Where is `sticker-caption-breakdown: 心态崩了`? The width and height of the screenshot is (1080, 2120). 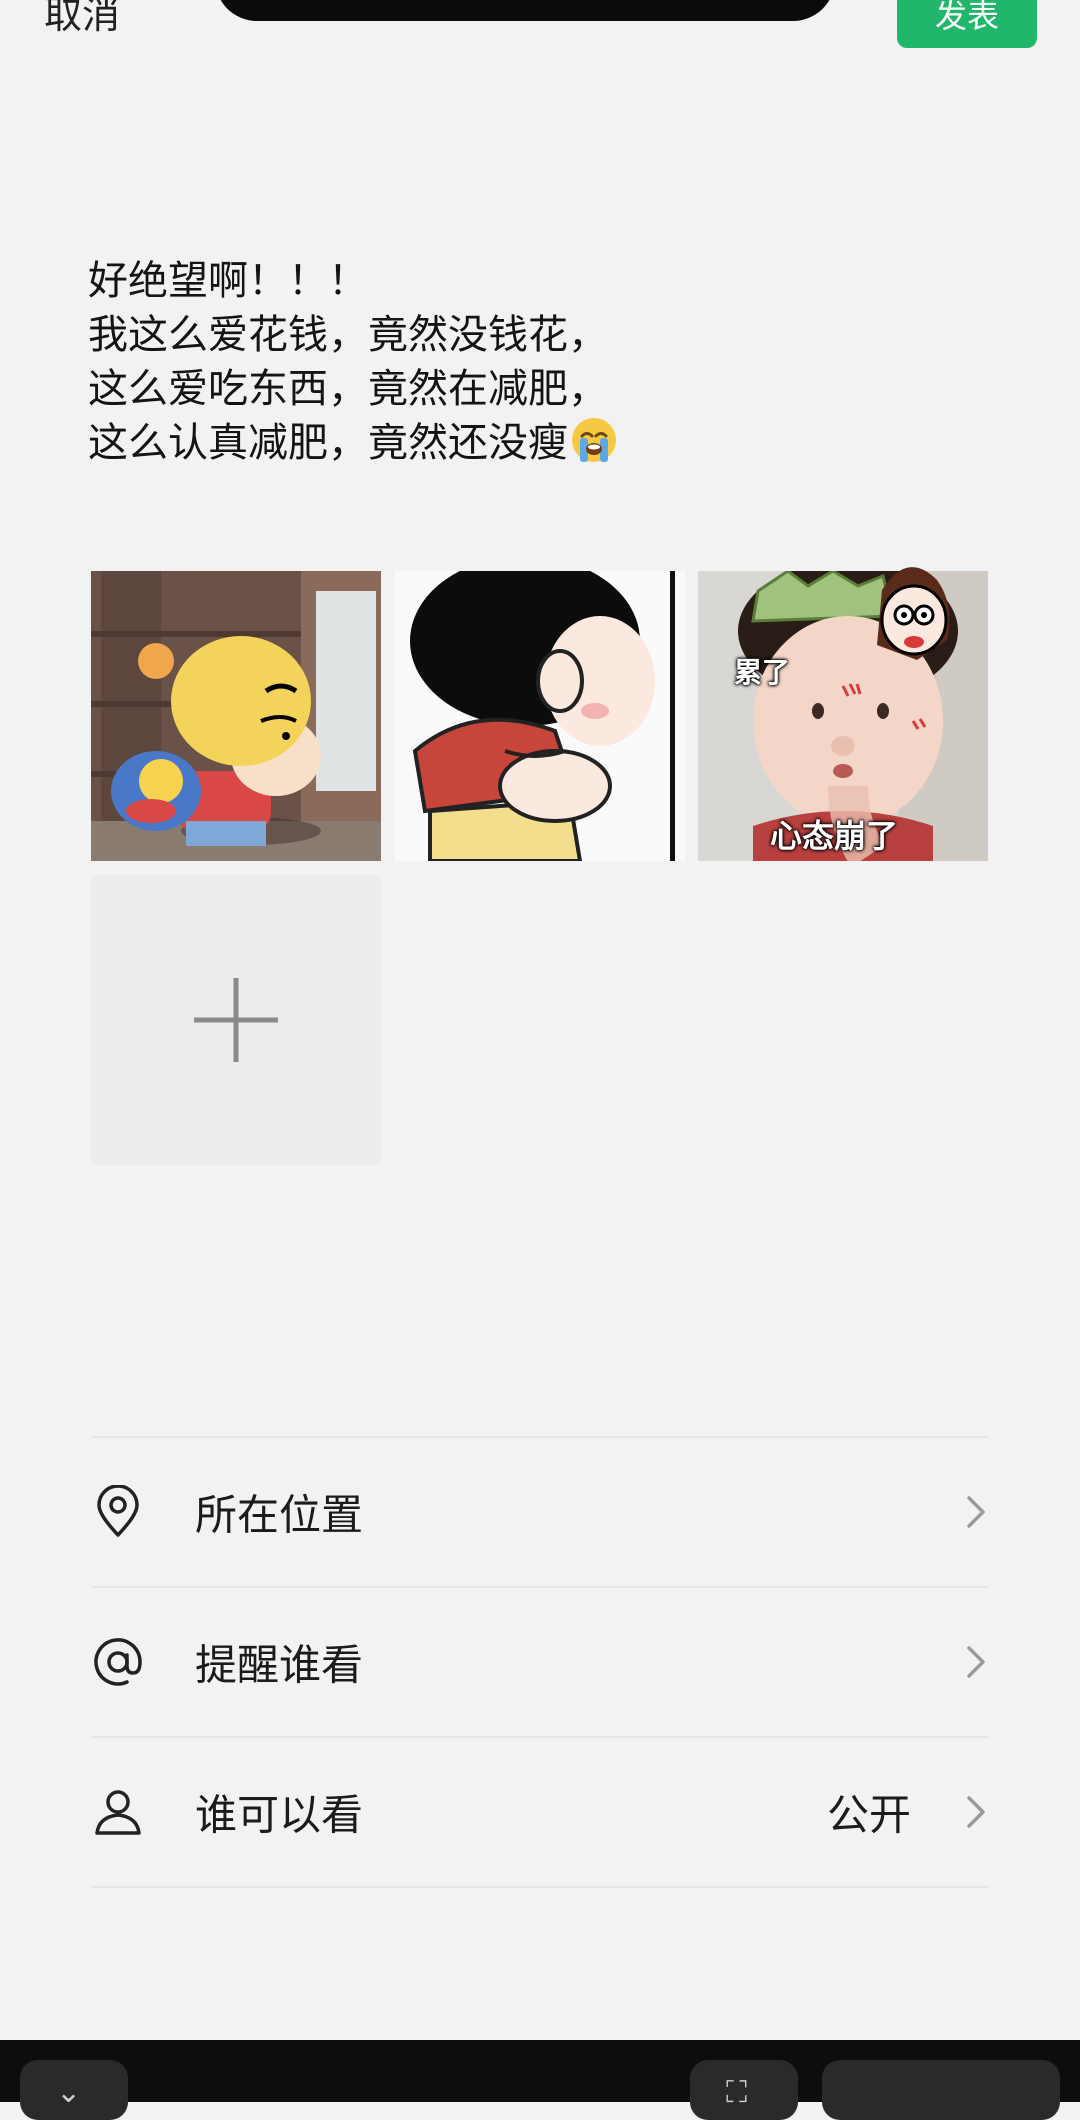 sticker-caption-breakdown: 心态崩了 is located at coordinates (834, 836).